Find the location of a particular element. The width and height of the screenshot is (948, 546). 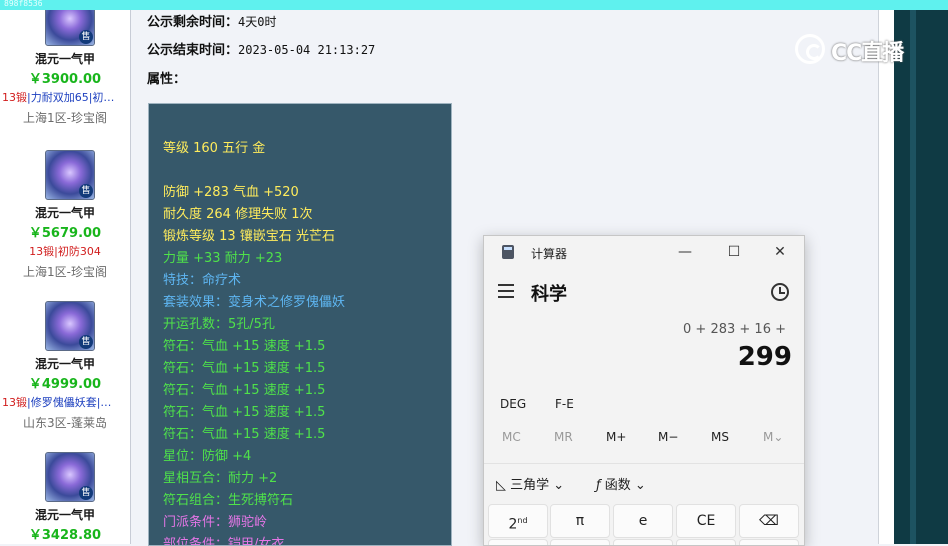

remaining-time: 公示剩余时间：4天0时 is located at coordinates (212, 22).